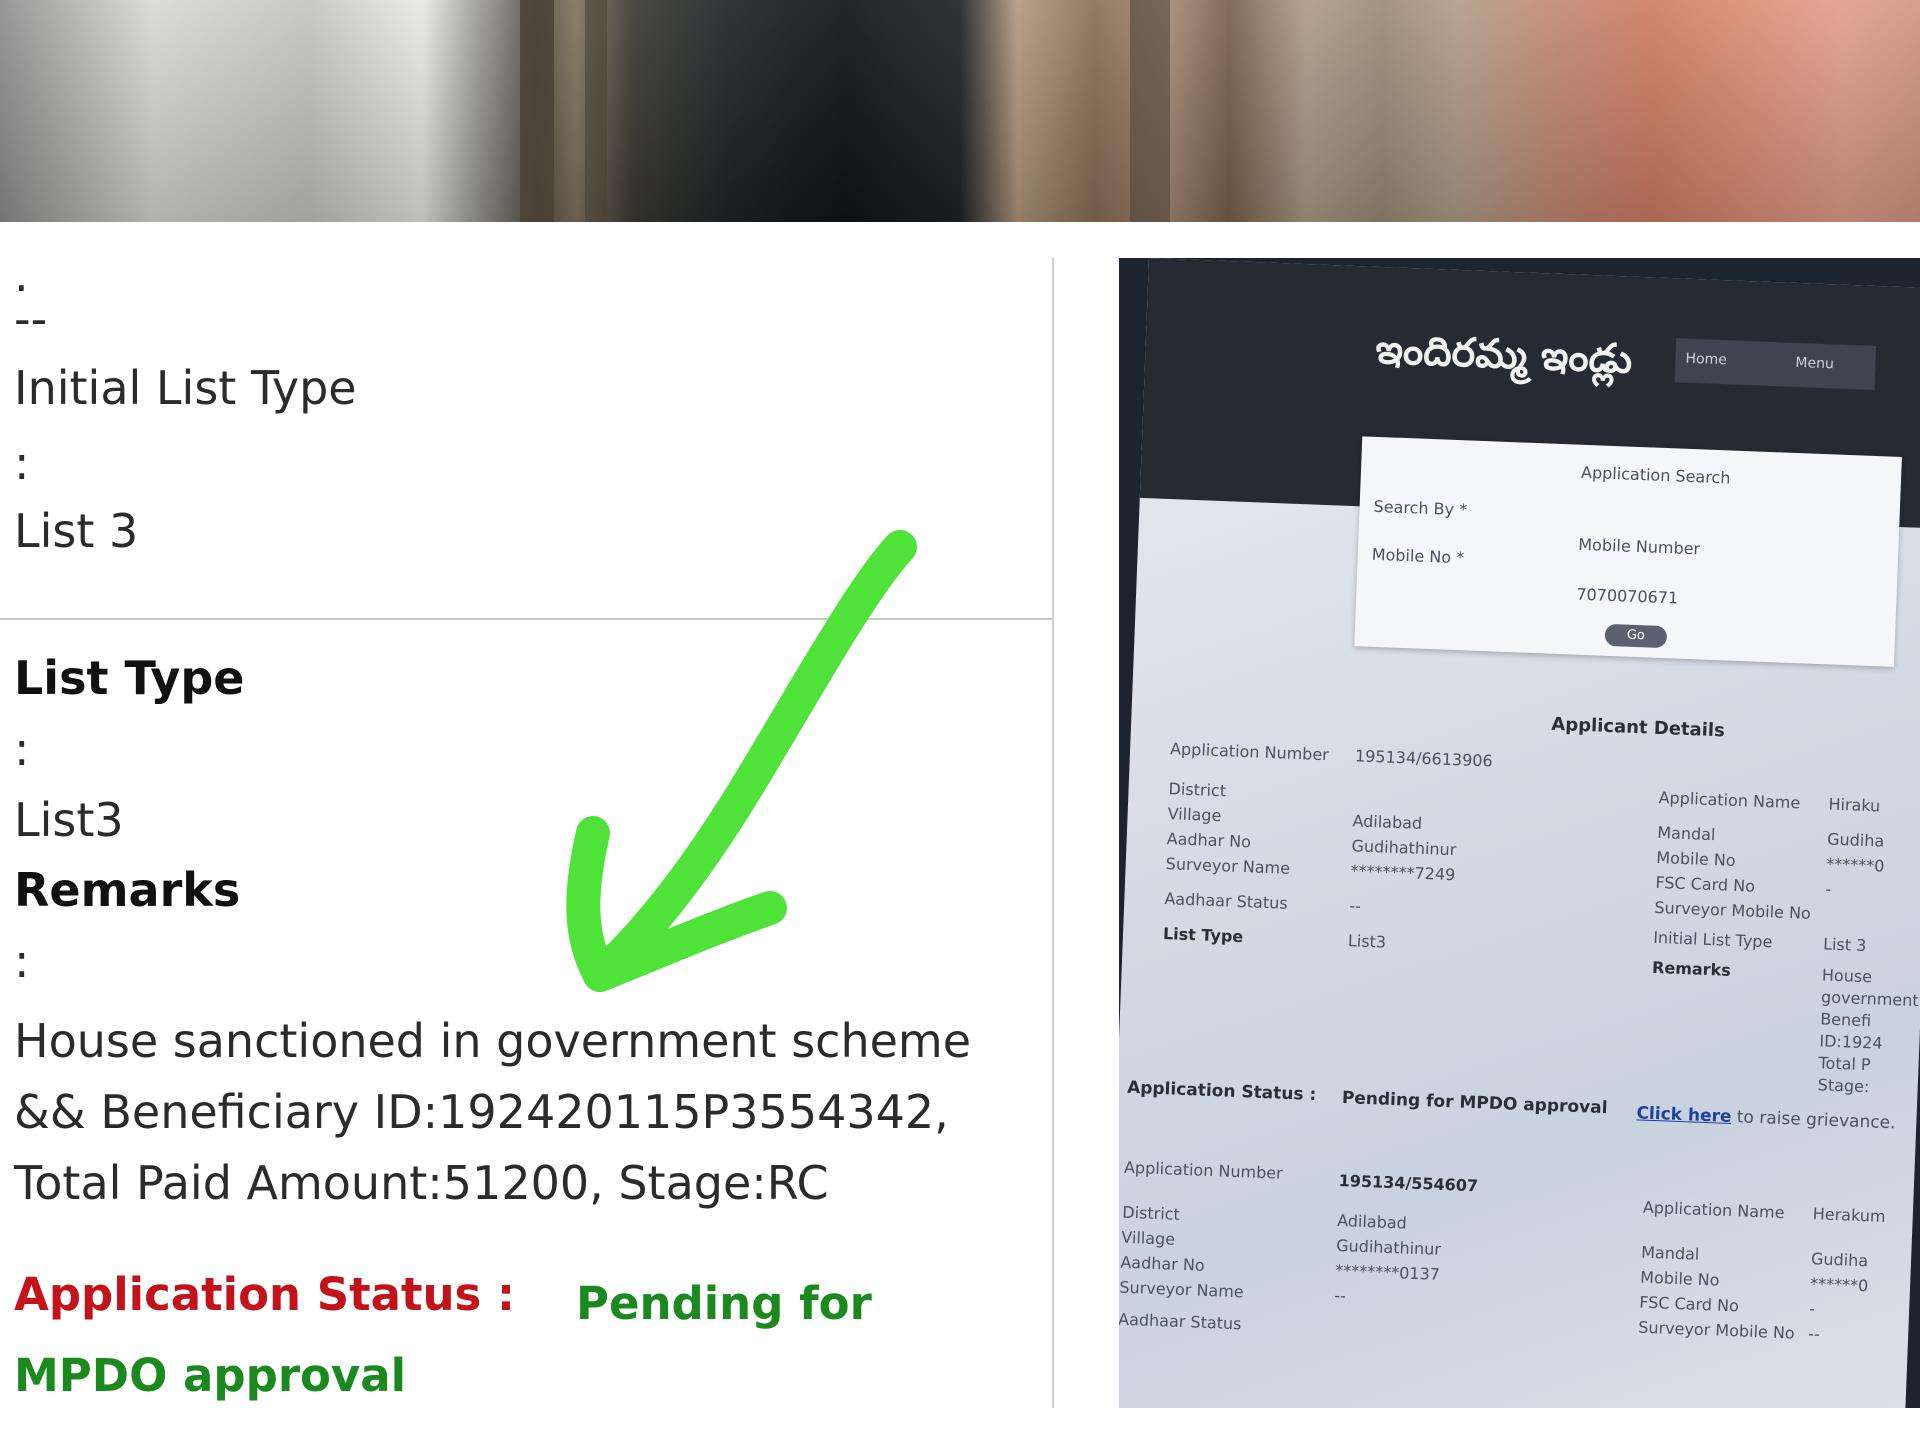  I want to click on initial-list-type-value: List 3, so click(76, 531).